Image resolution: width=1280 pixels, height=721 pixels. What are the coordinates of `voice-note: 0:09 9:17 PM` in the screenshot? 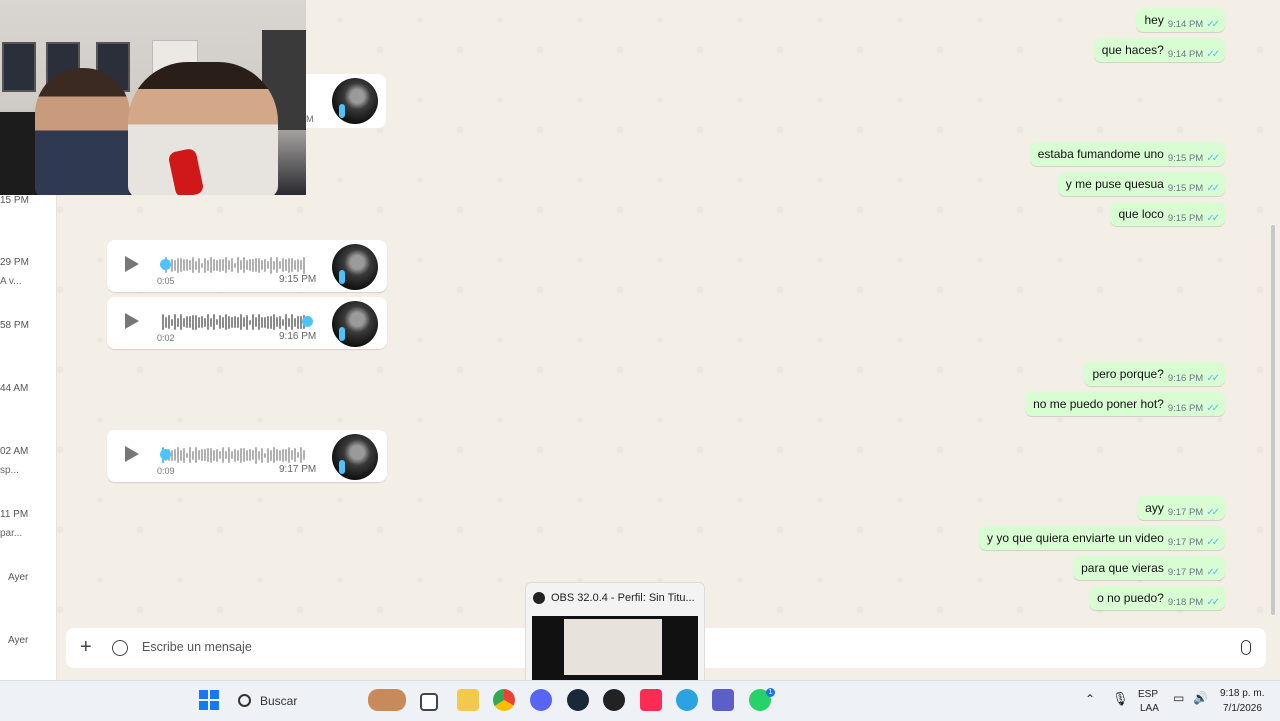 It's located at (247, 456).